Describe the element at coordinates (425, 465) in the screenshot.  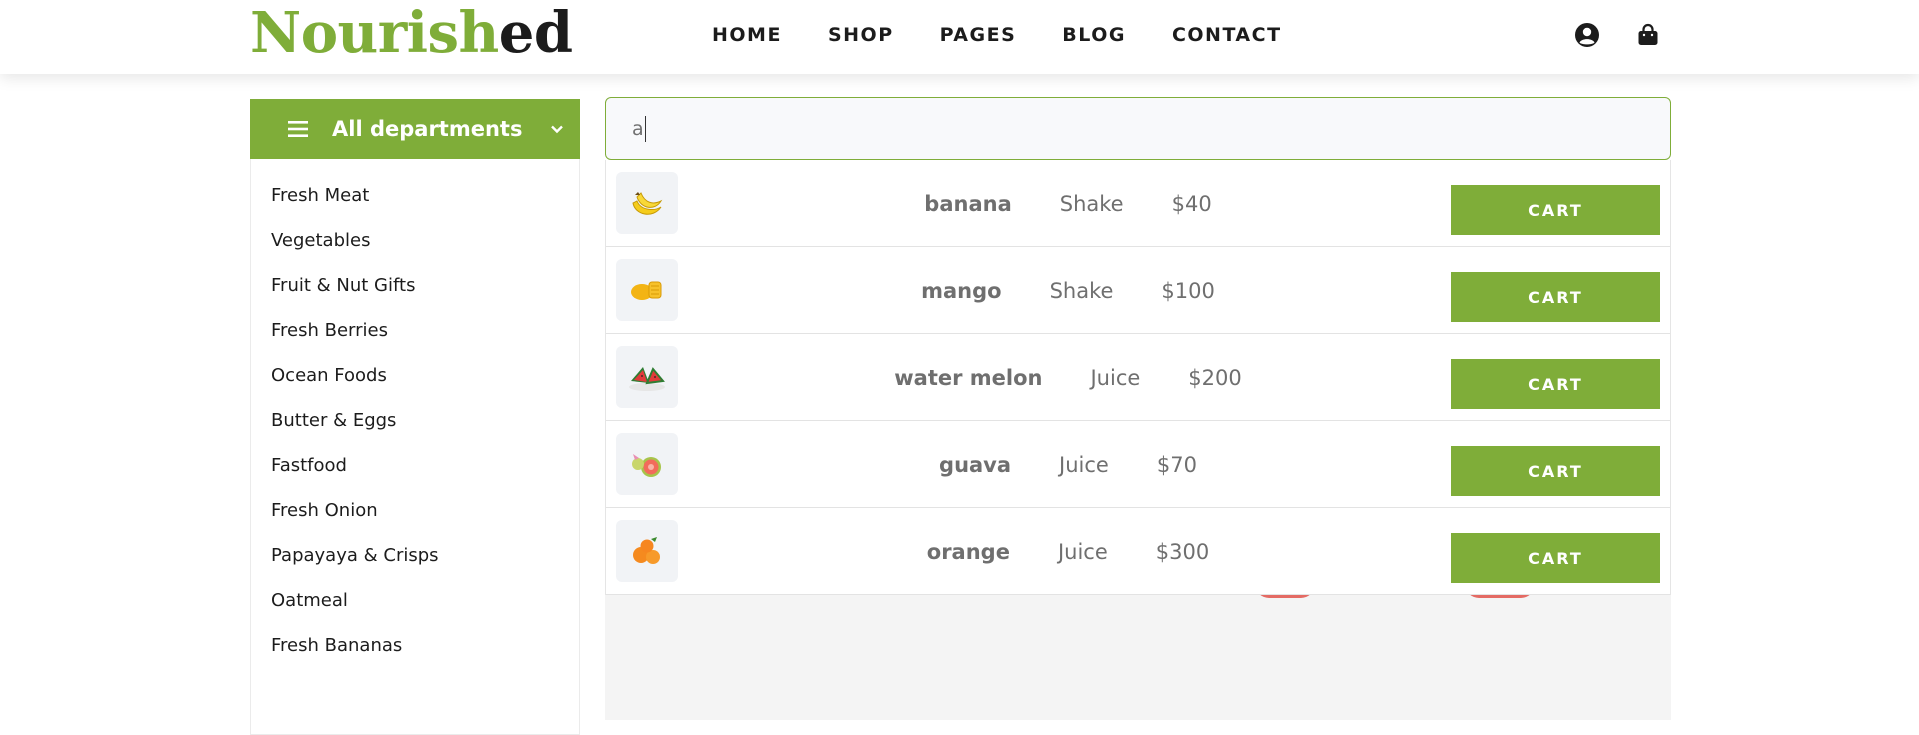
I see `dept-item-fastfood: Fastfood` at that location.